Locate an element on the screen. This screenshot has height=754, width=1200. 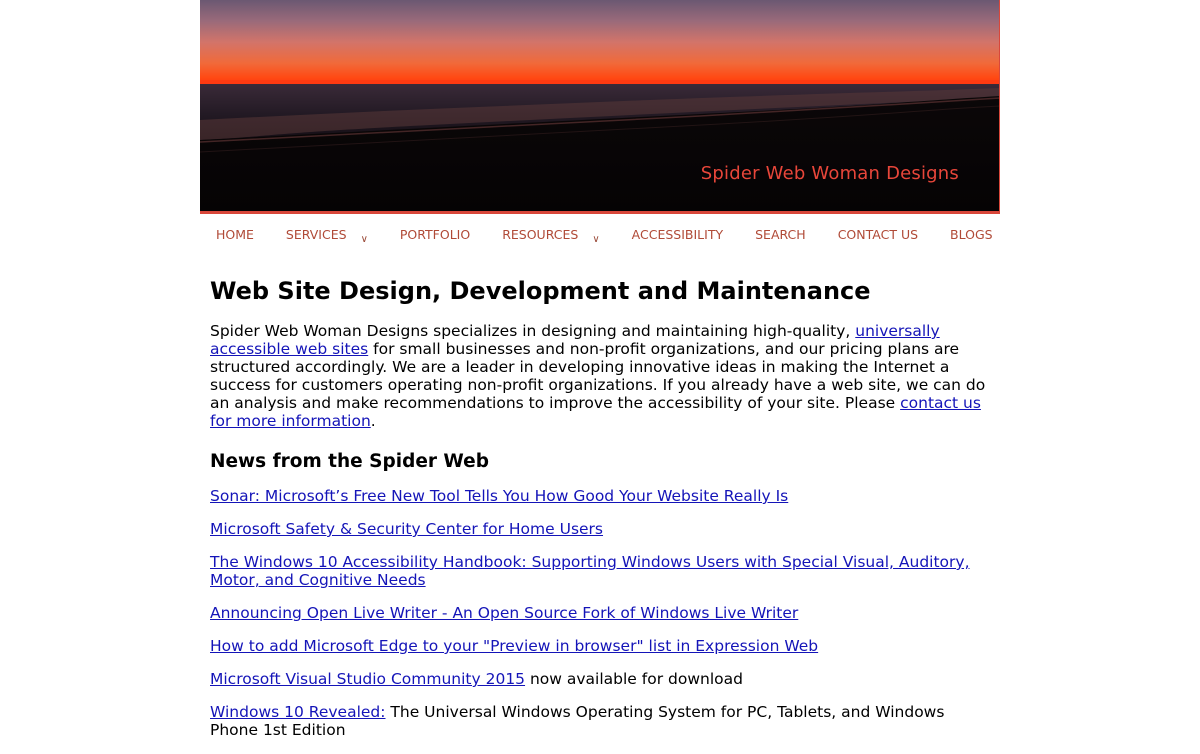
site-title: Spider Web Woman Designs is located at coordinates (829, 173).